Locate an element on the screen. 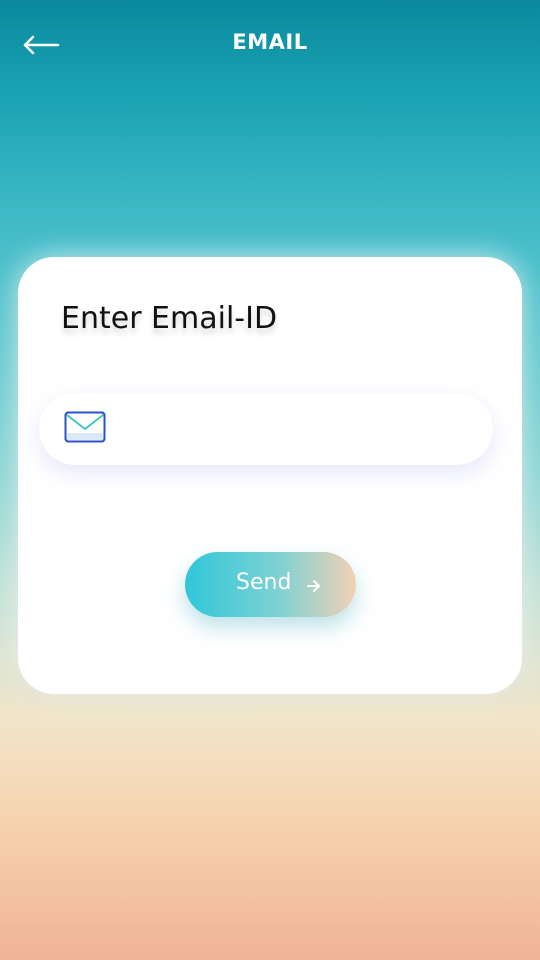 Image resolution: width=540 pixels, height=960 pixels. send-button-label: Send is located at coordinates (264, 582).